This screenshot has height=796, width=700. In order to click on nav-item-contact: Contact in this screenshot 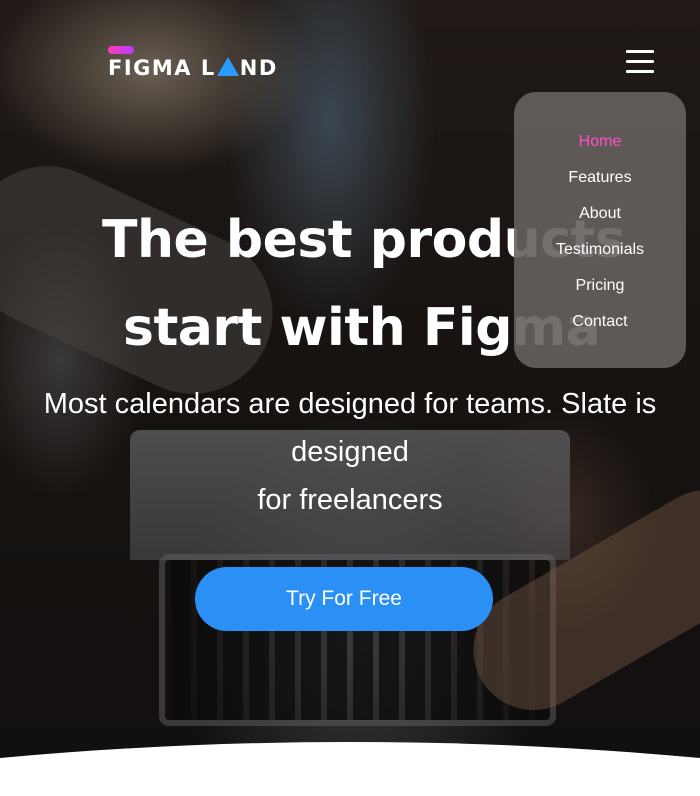, I will do `click(600, 330)`.